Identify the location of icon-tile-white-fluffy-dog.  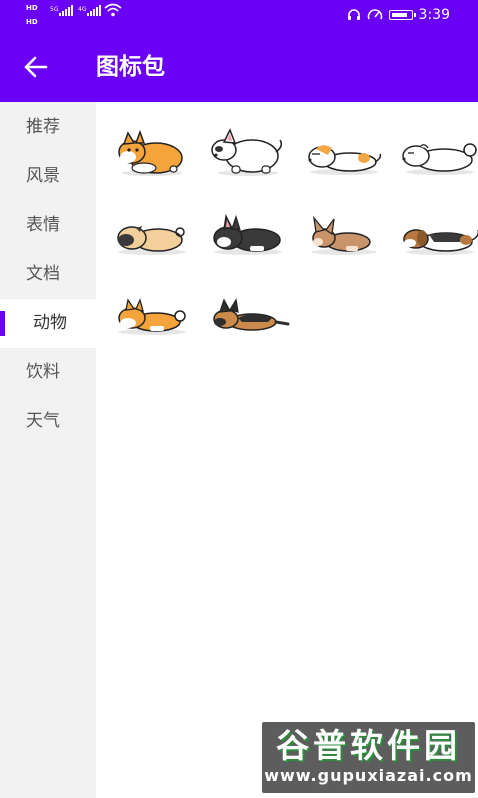
(436, 157).